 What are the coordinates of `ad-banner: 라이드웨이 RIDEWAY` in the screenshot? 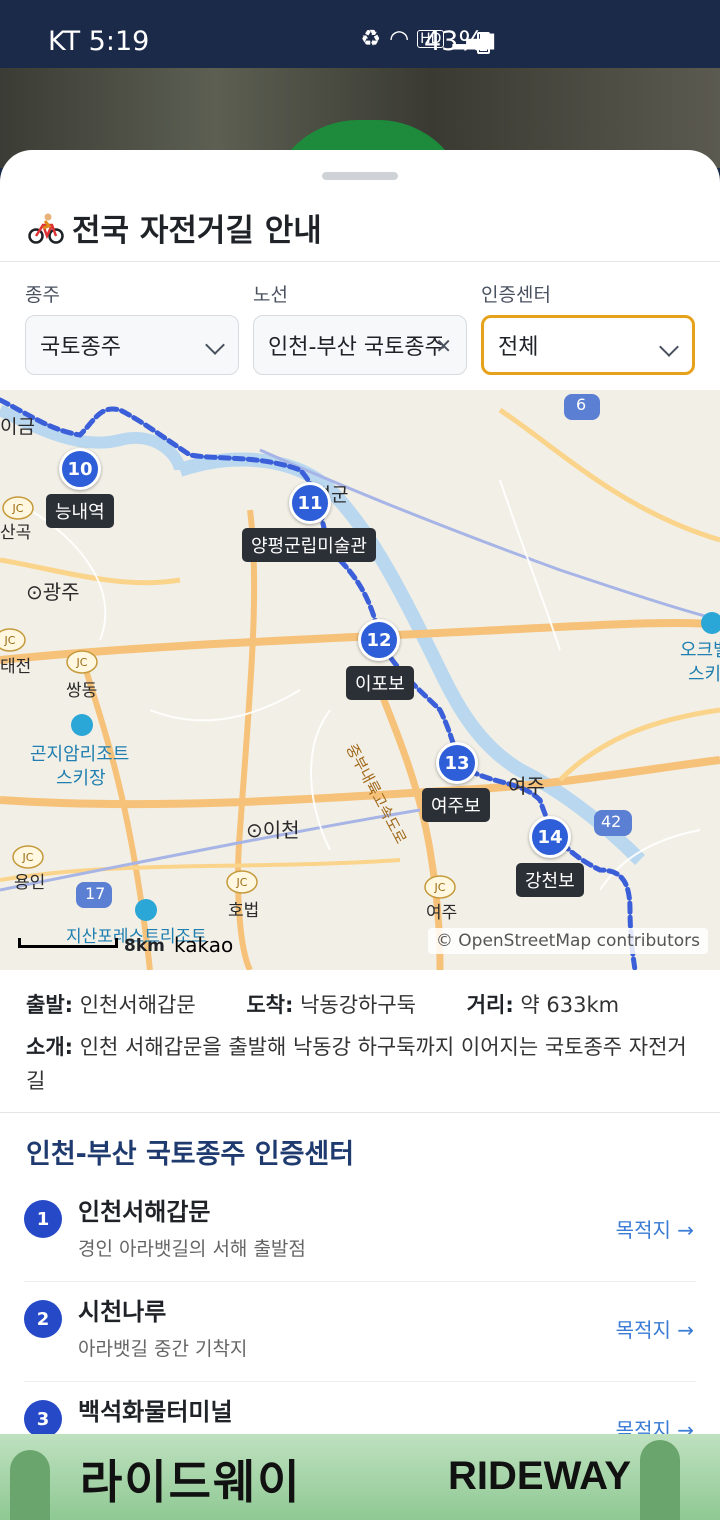 It's located at (360, 1477).